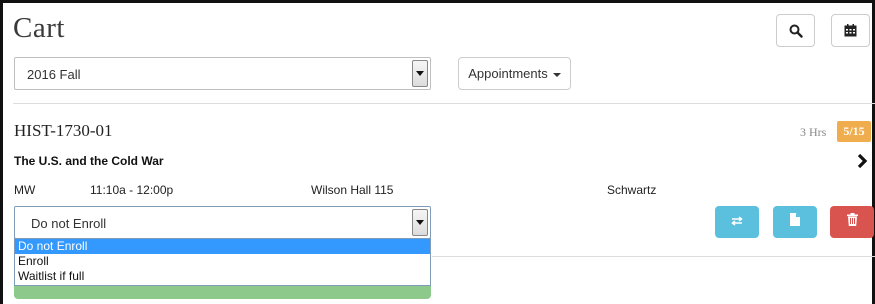  Describe the element at coordinates (132, 190) in the screenshot. I see `meeting-time: 11:10a - 12:00p` at that location.